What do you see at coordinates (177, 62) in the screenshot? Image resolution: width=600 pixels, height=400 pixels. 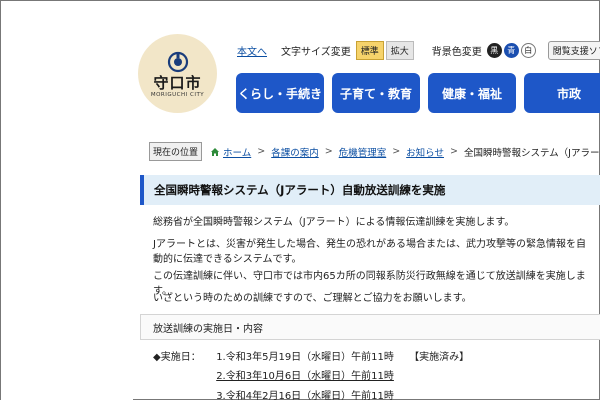 I see `moriguchi-emblem-icon` at bounding box center [177, 62].